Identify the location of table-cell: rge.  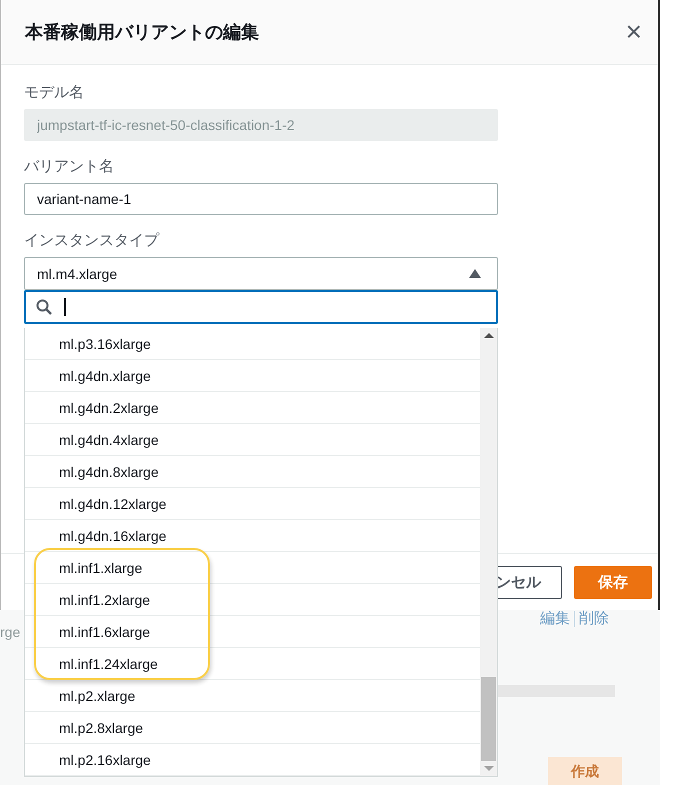
(10, 632).